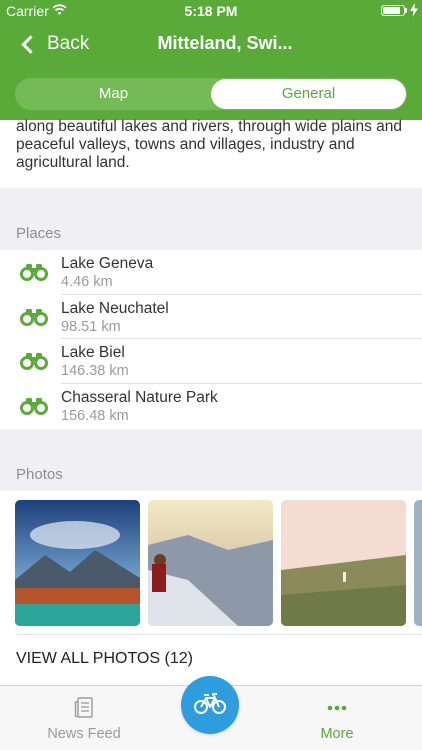 The height and width of the screenshot is (750, 422). What do you see at coordinates (115, 308) in the screenshot?
I see `place-name: Lake Neuchatel` at bounding box center [115, 308].